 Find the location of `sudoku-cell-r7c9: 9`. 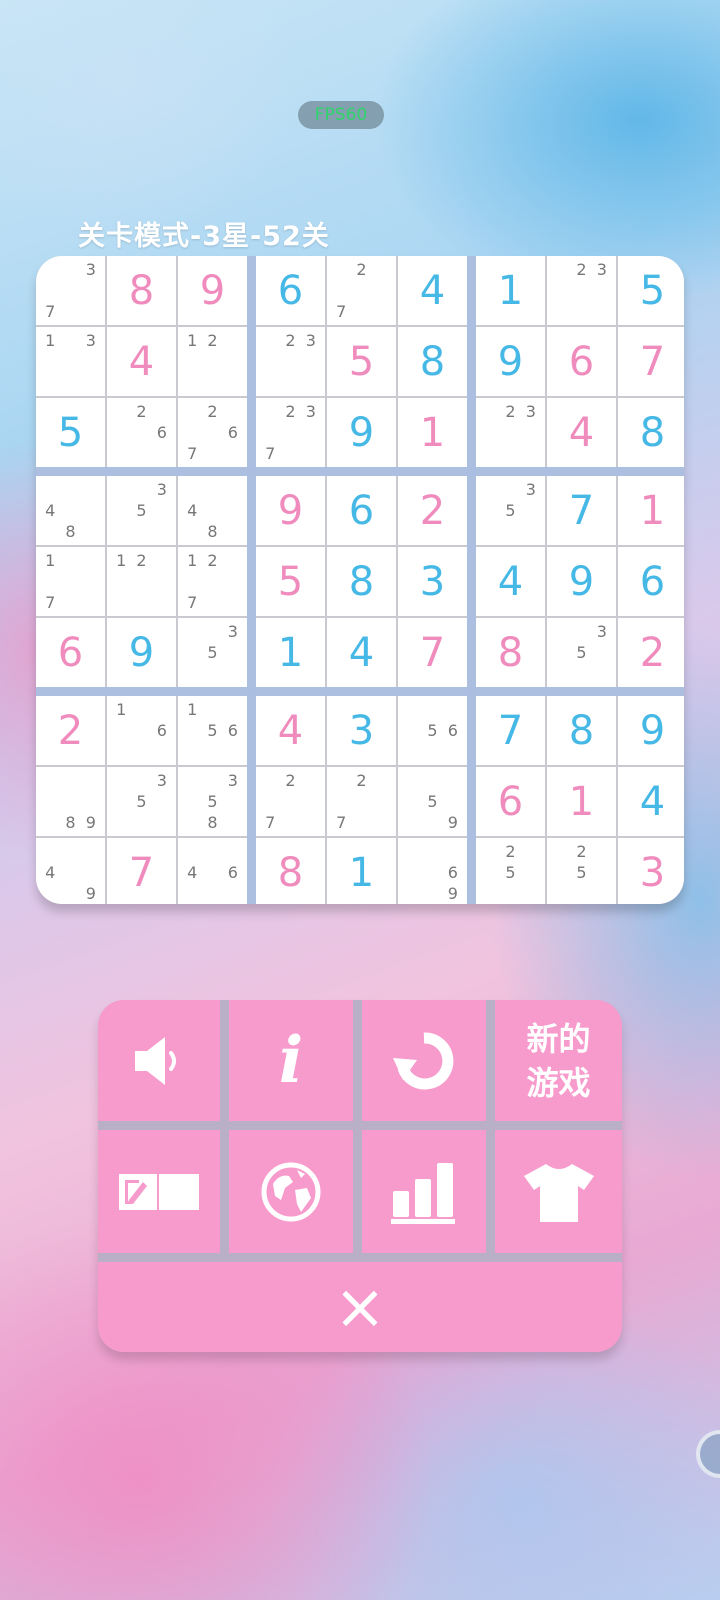

sudoku-cell-r7c9: 9 is located at coordinates (651, 730).